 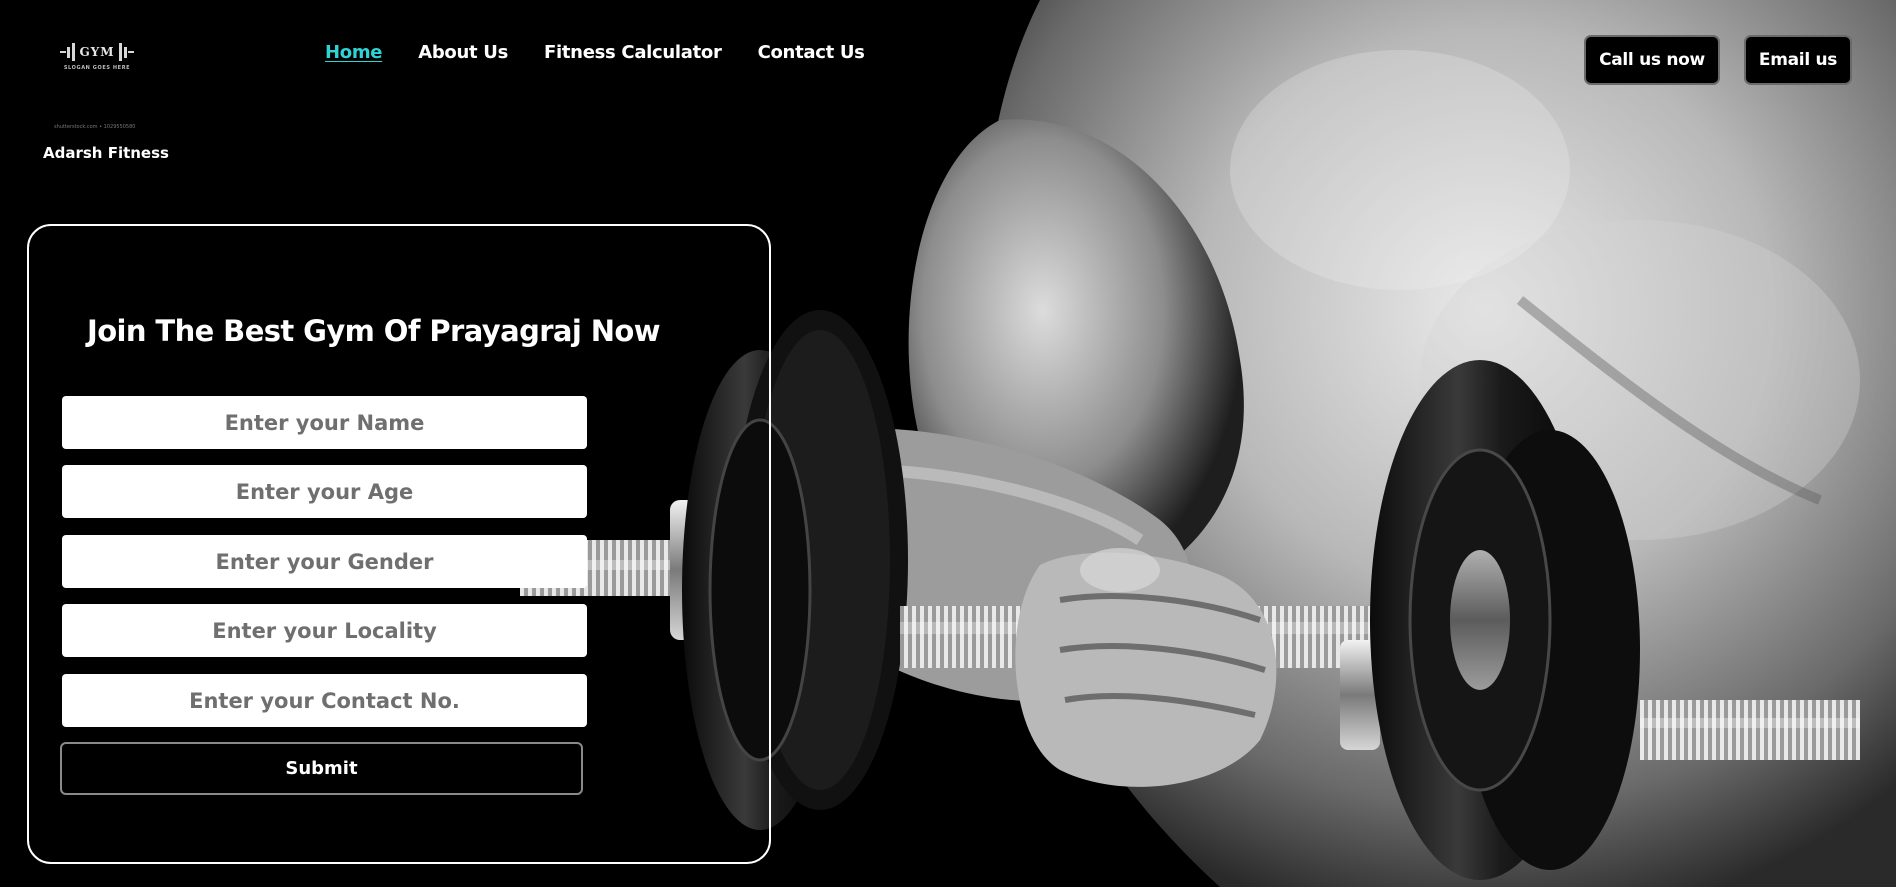 What do you see at coordinates (324, 491) in the screenshot?
I see `age-input` at bounding box center [324, 491].